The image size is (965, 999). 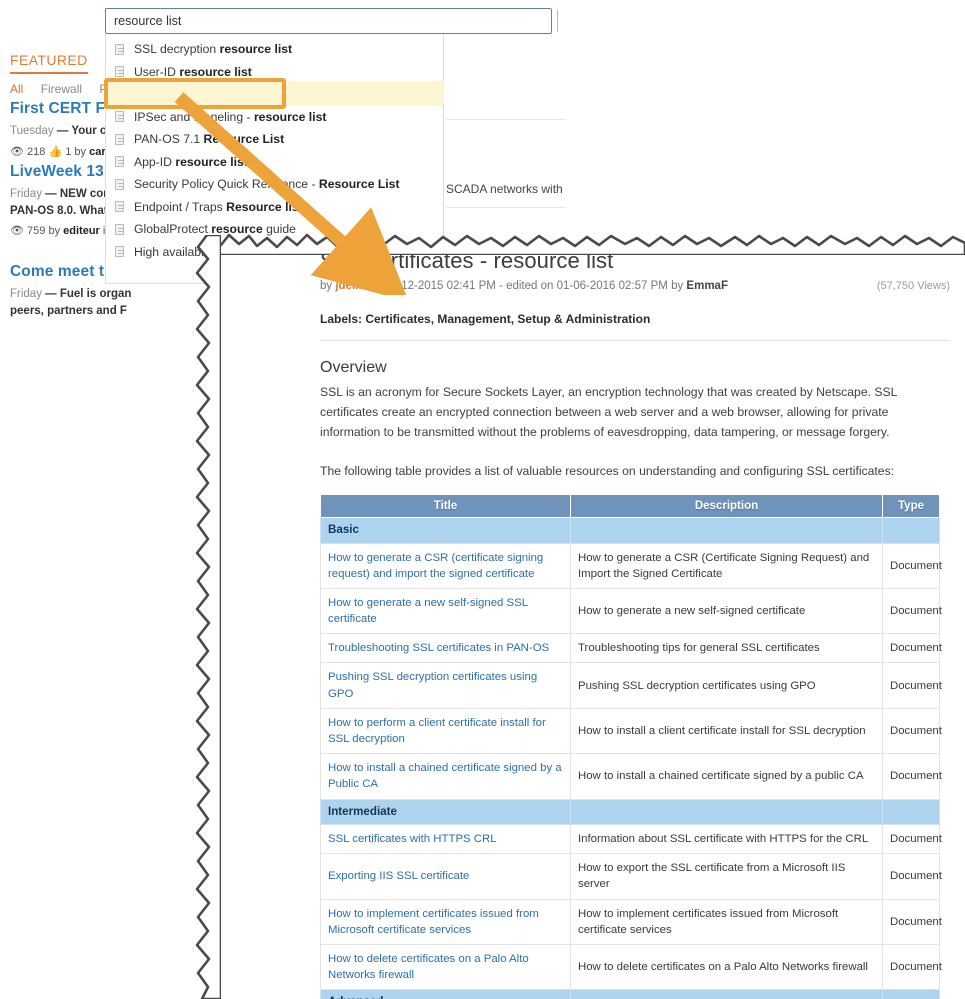 I want to click on table-section-row: Basic, so click(x=630, y=530).